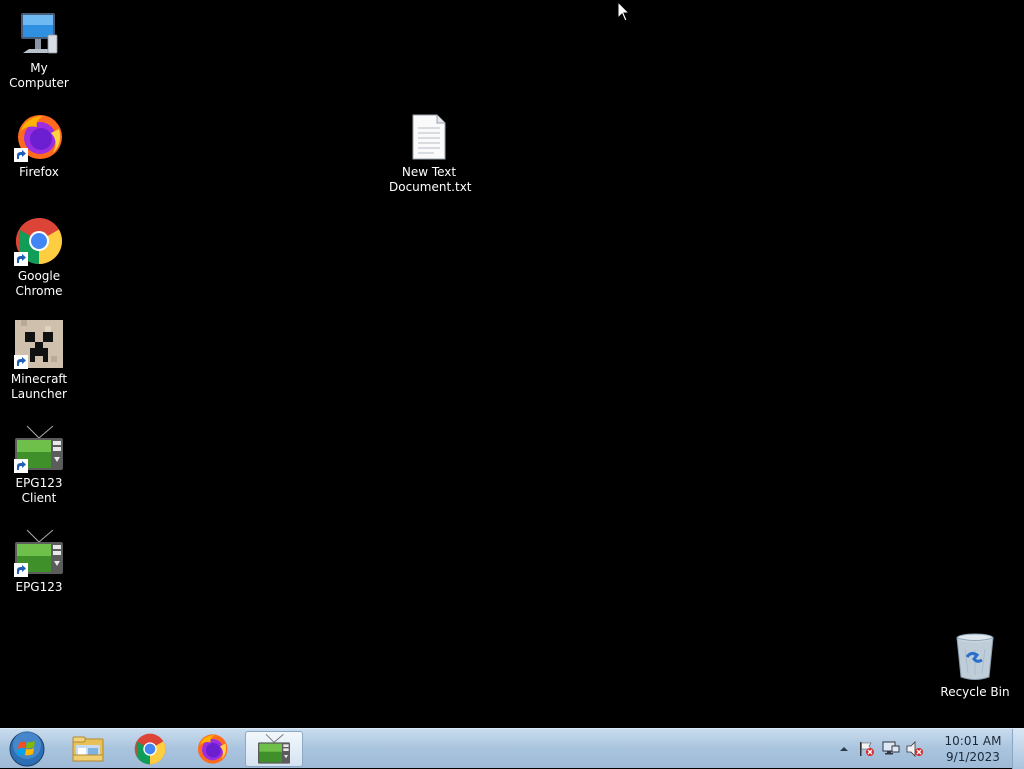 This screenshot has height=769, width=1024. Describe the element at coordinates (975, 657) in the screenshot. I see `recycle-bin-icon` at that location.